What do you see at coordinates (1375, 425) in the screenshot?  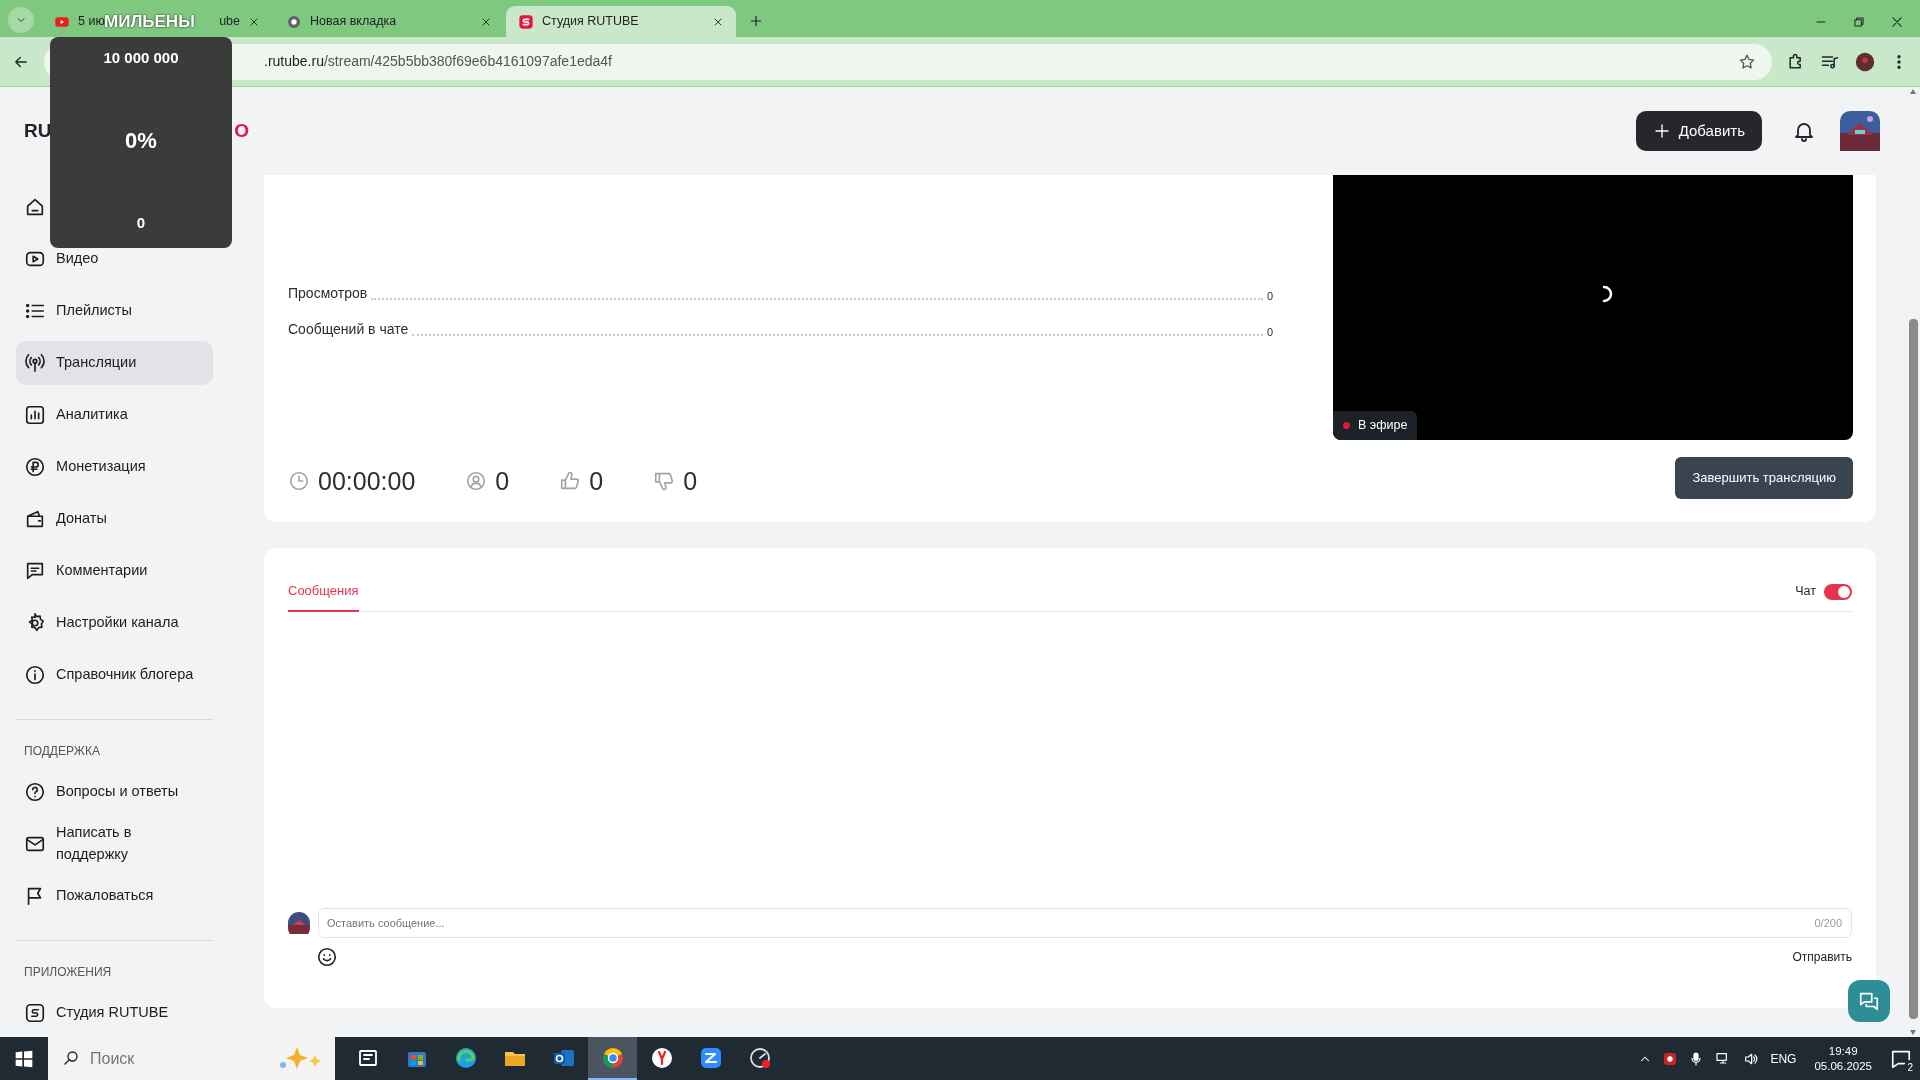 I see `live-badge: В эфире` at bounding box center [1375, 425].